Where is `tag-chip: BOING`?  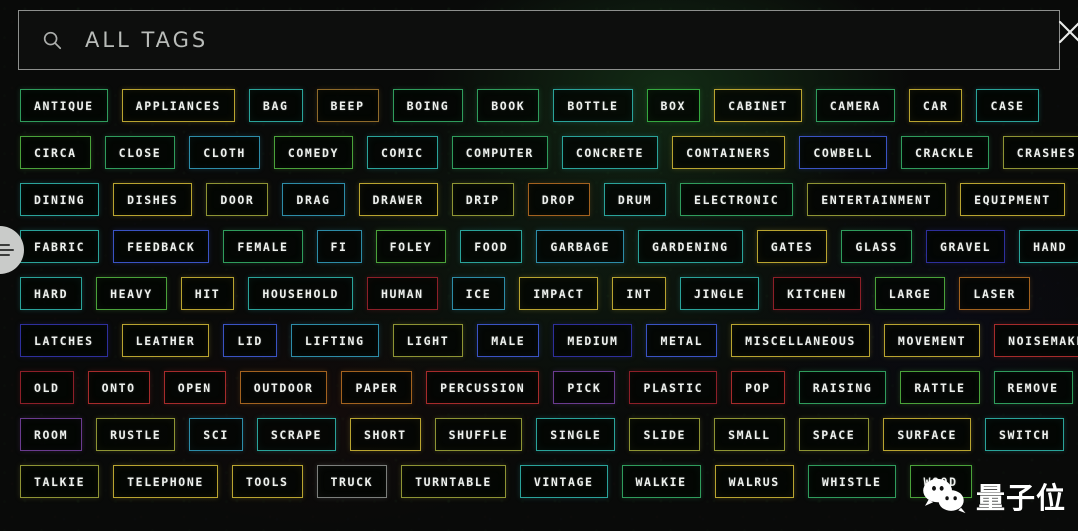
tag-chip: BOING is located at coordinates (428, 105).